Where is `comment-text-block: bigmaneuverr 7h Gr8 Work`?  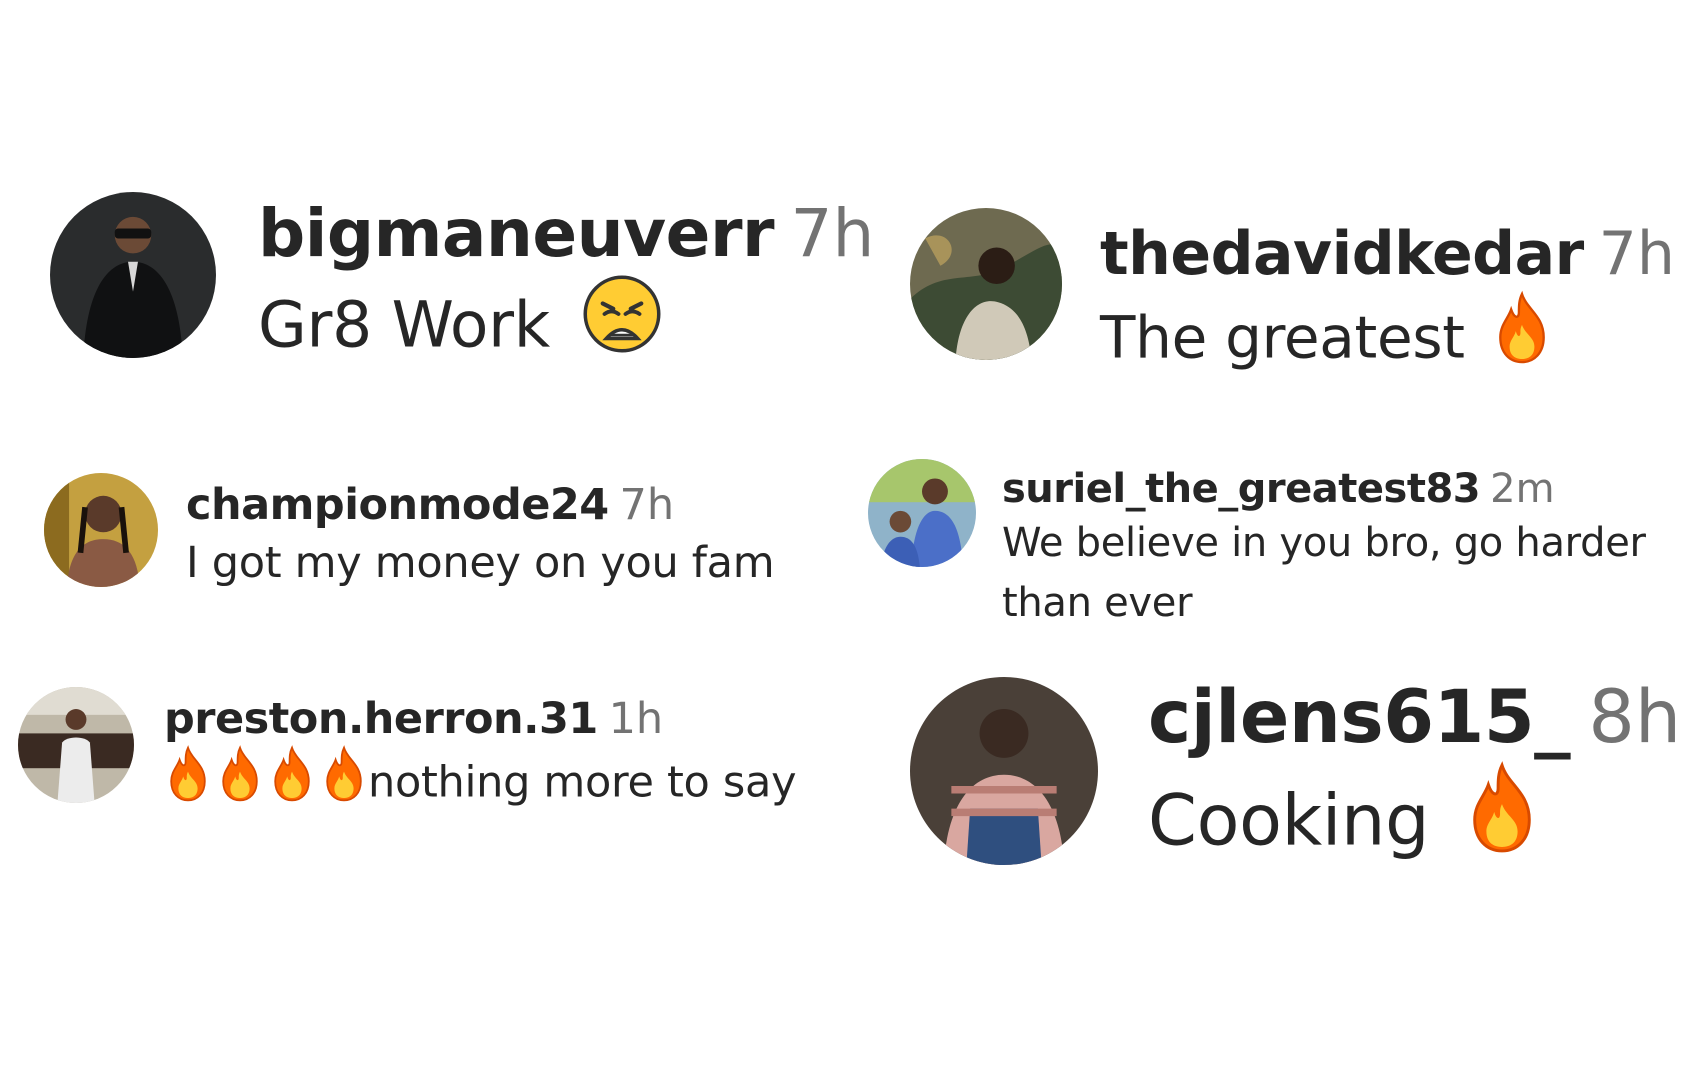 comment-text-block: bigmaneuverr 7h Gr8 Work is located at coordinates (566, 281).